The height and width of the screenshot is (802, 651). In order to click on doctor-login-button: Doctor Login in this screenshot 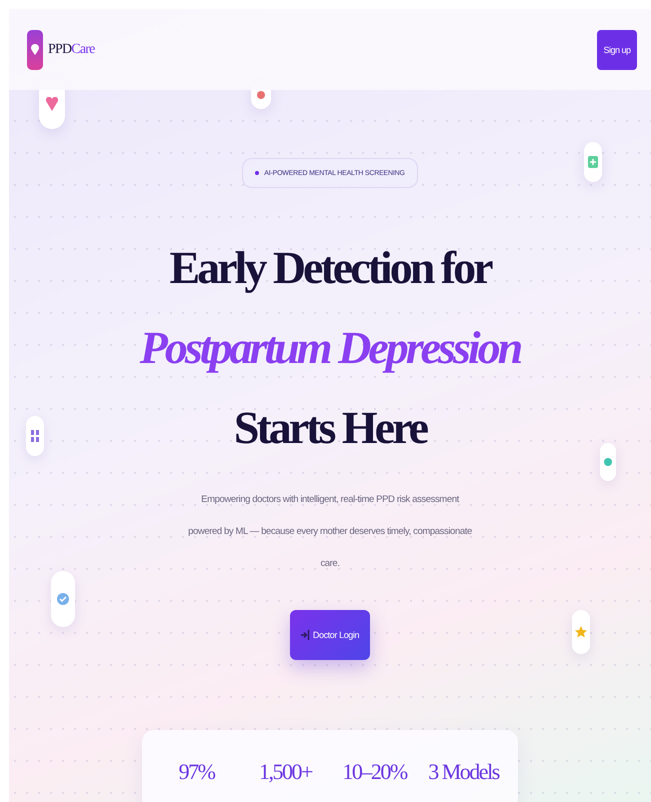, I will do `click(330, 635)`.